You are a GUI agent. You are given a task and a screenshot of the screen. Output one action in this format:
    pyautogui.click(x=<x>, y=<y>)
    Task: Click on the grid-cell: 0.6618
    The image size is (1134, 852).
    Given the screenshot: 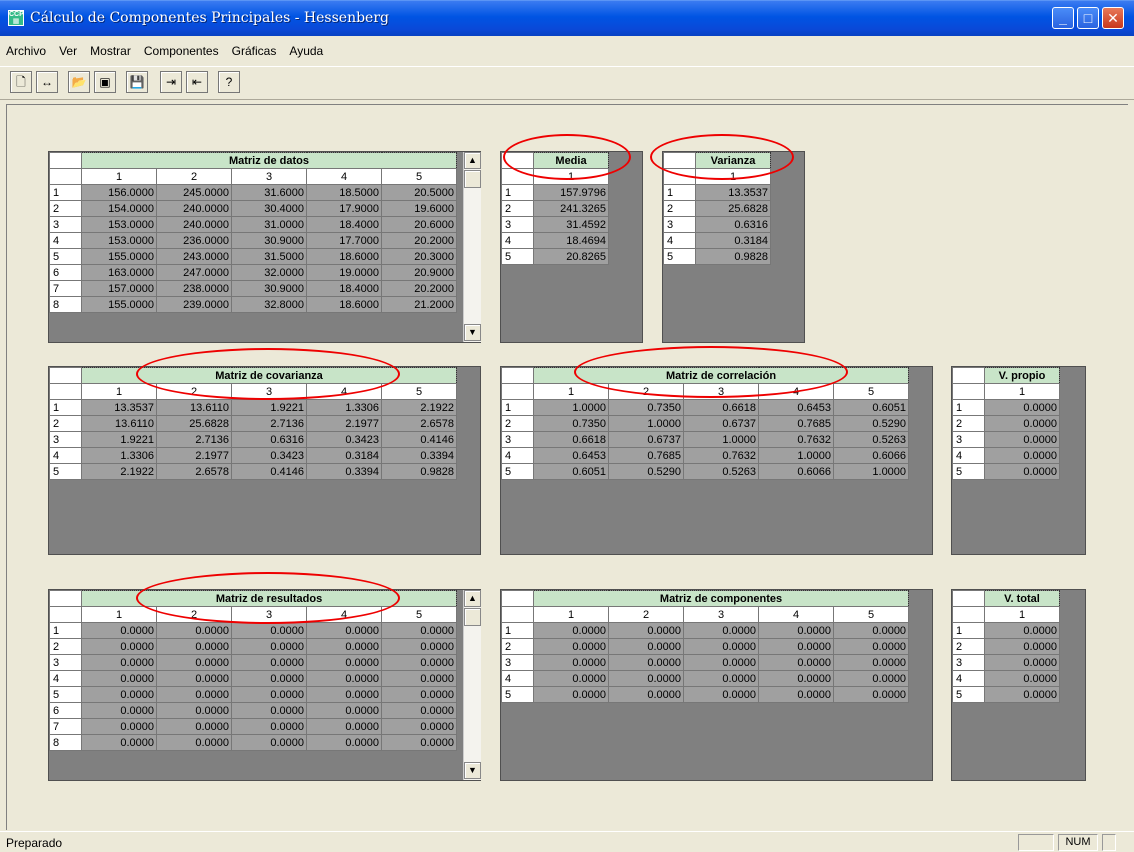 What is the action you would take?
    pyautogui.click(x=721, y=407)
    